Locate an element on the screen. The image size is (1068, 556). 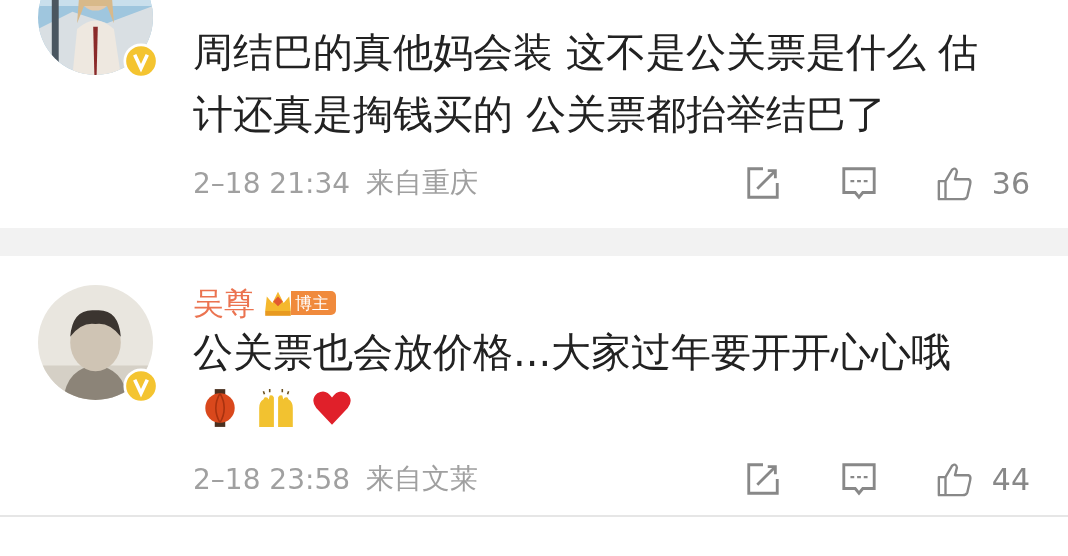
timestamp: 2–18 23:58 is located at coordinates (272, 479).